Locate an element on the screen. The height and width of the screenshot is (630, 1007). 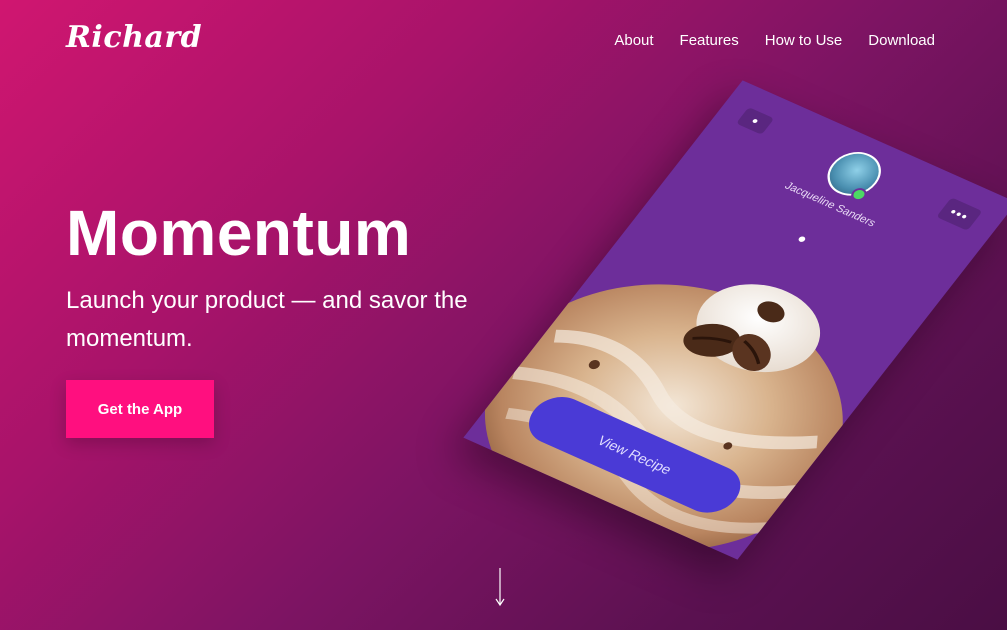
brand-logo: Richard is located at coordinates (134, 37).